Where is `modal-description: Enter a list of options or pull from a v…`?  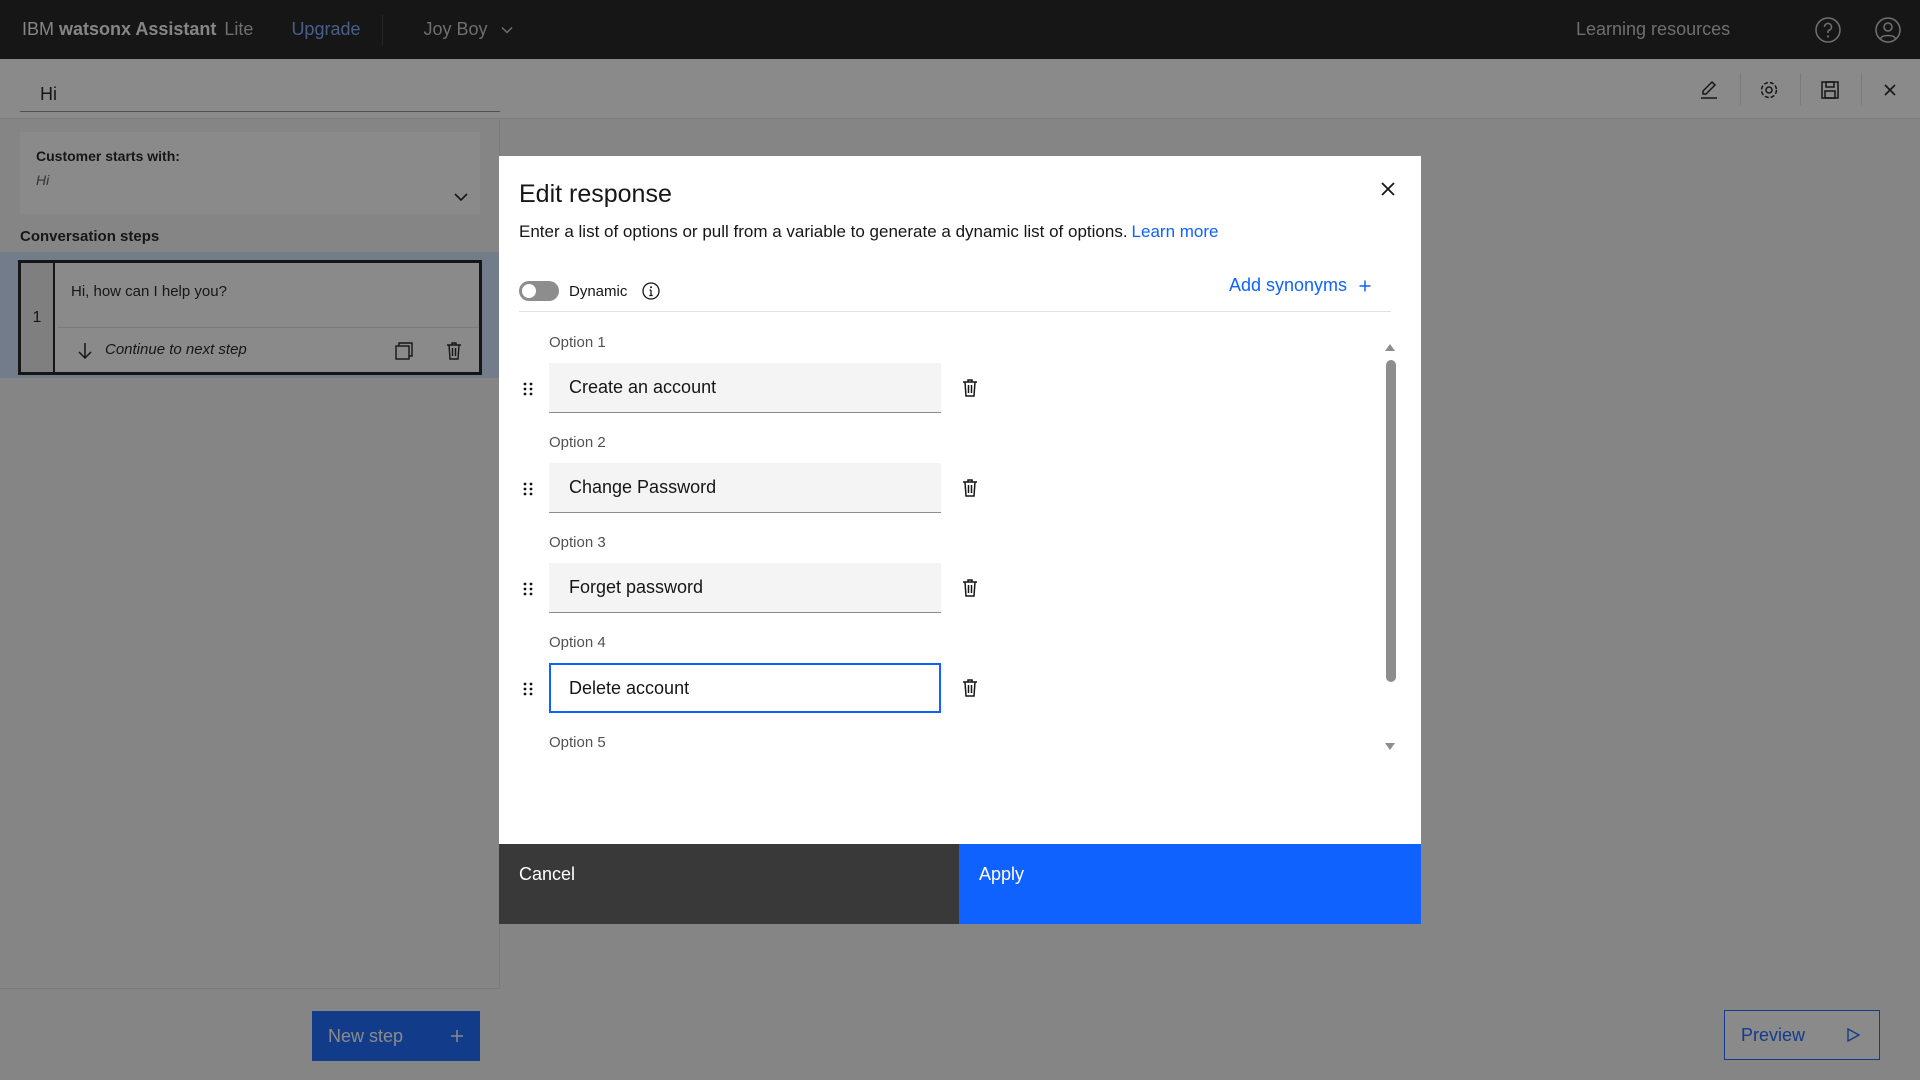 modal-description: Enter a list of options or pull from a v… is located at coordinates (868, 232).